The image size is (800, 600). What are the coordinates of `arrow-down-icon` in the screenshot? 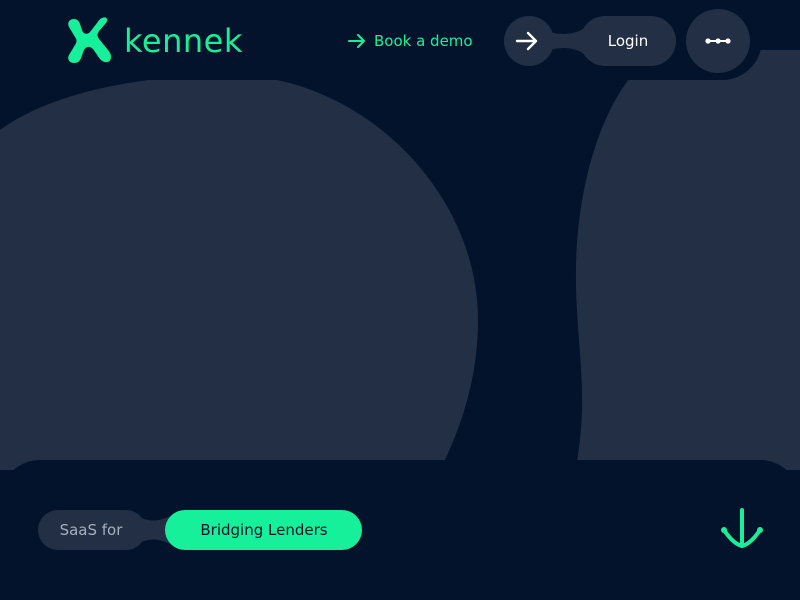 It's located at (742, 530).